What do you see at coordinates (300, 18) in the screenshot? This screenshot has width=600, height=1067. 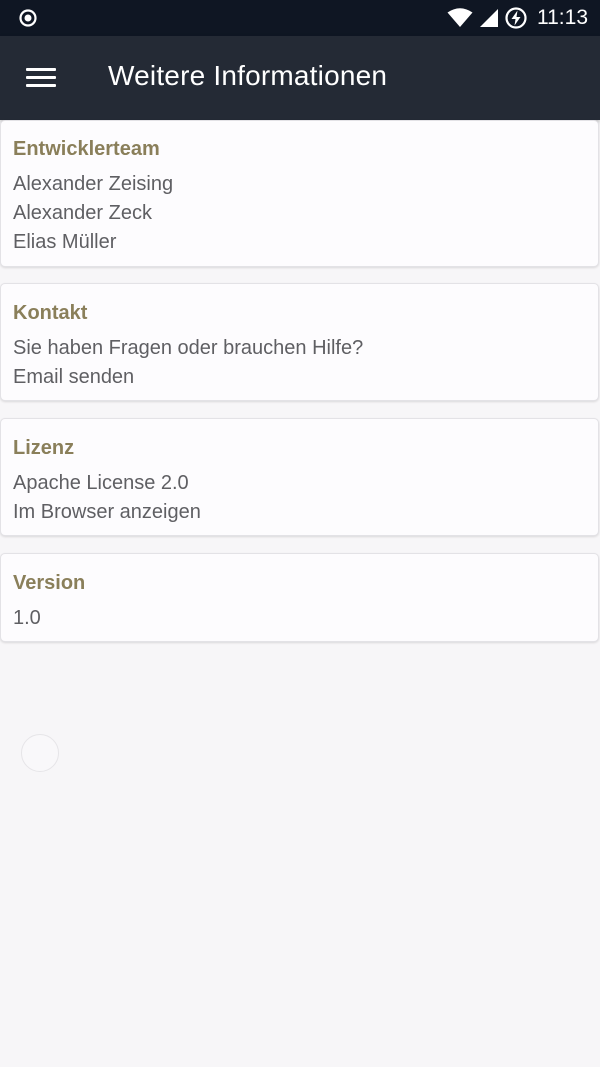 I see `status-bar: 11:13` at bounding box center [300, 18].